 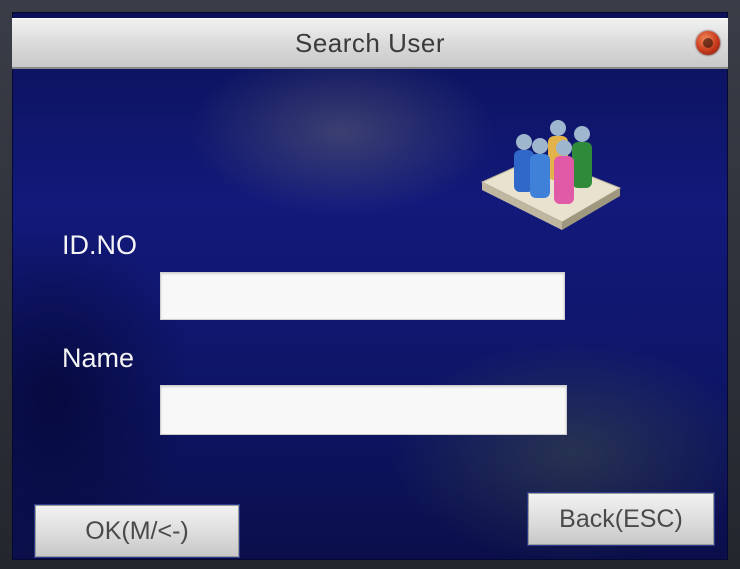 I want to click on id-no-field, so click(x=362, y=296).